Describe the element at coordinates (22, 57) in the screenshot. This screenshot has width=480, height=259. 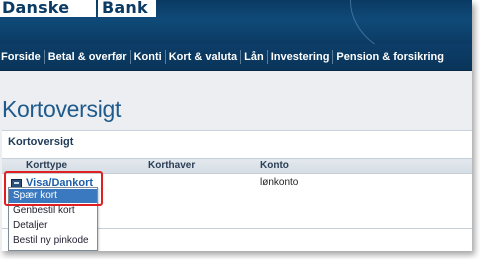
I see `nav-item-forside: Forside` at that location.